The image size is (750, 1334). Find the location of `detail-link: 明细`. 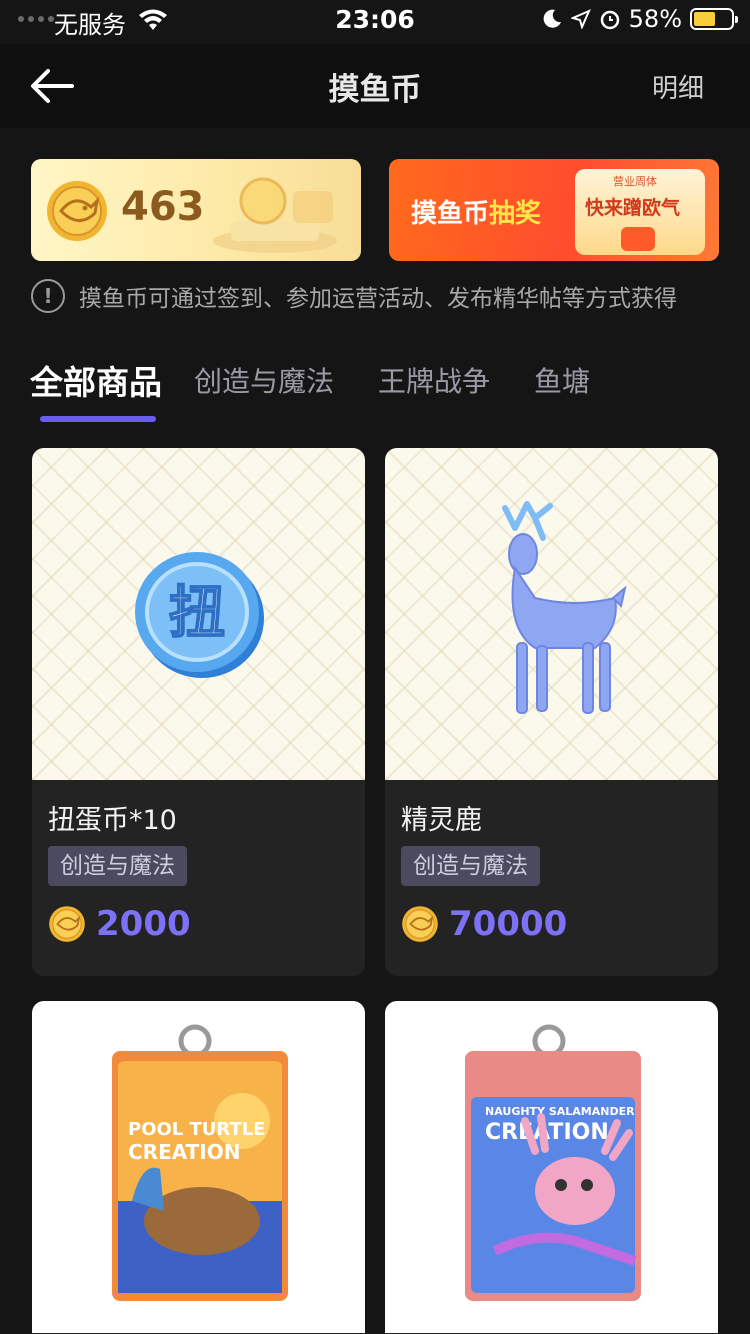

detail-link: 明细 is located at coordinates (678, 86).